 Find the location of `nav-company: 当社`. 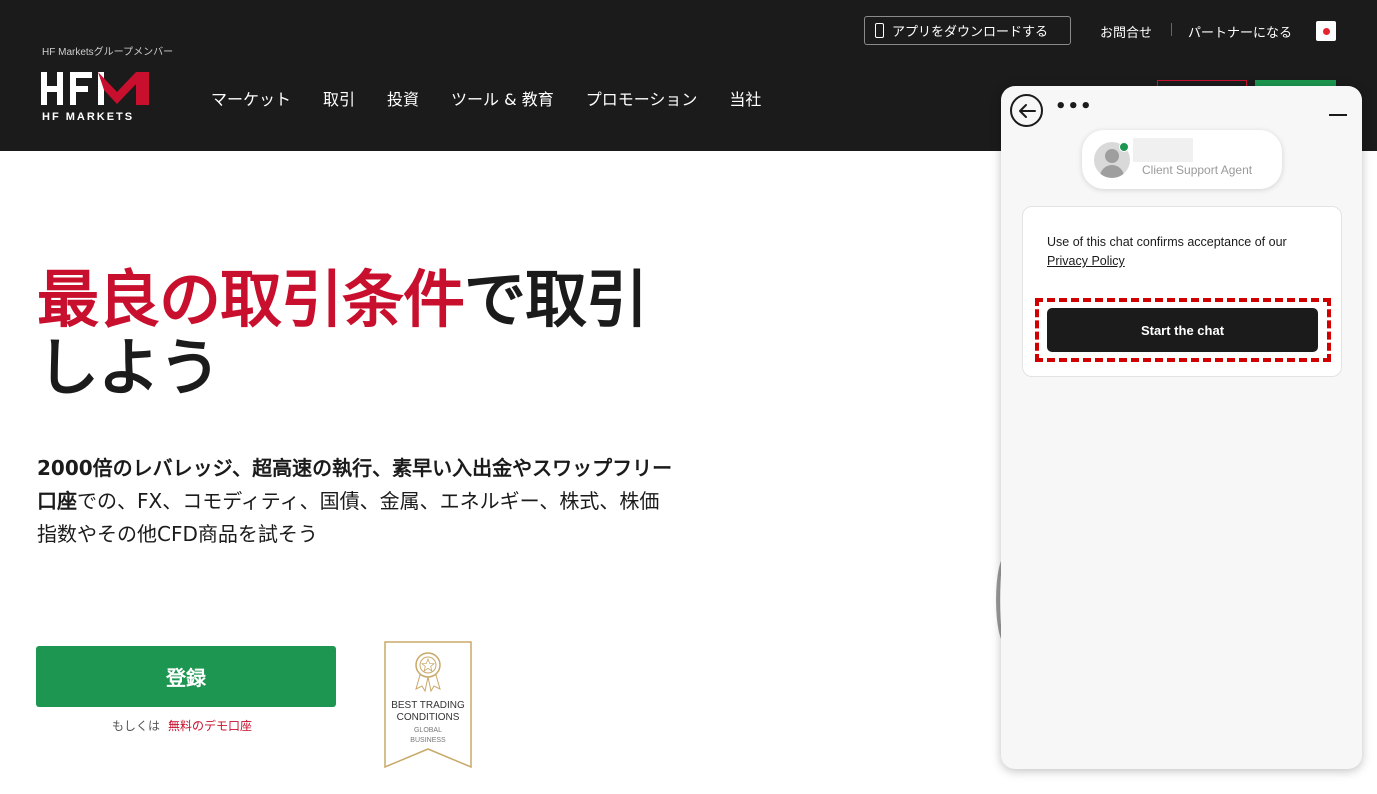

nav-company: 当社 is located at coordinates (745, 98).